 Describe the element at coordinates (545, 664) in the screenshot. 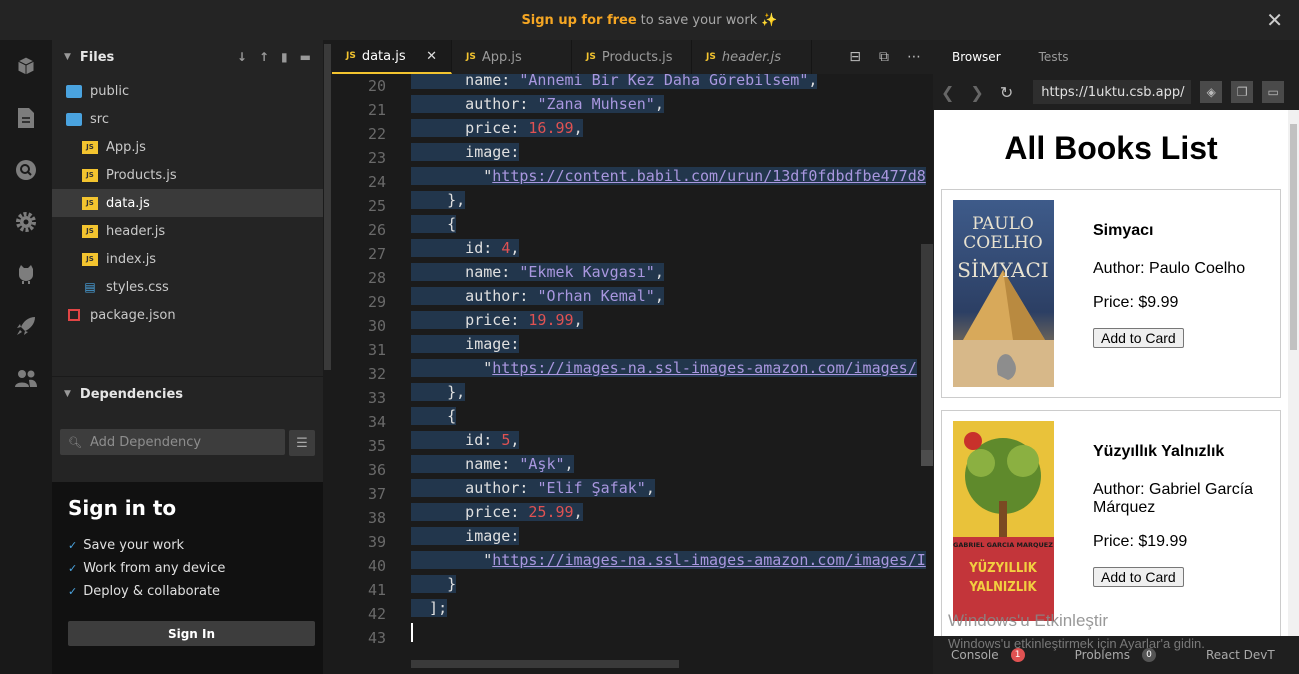

I see `horizontal-scrollbar` at that location.